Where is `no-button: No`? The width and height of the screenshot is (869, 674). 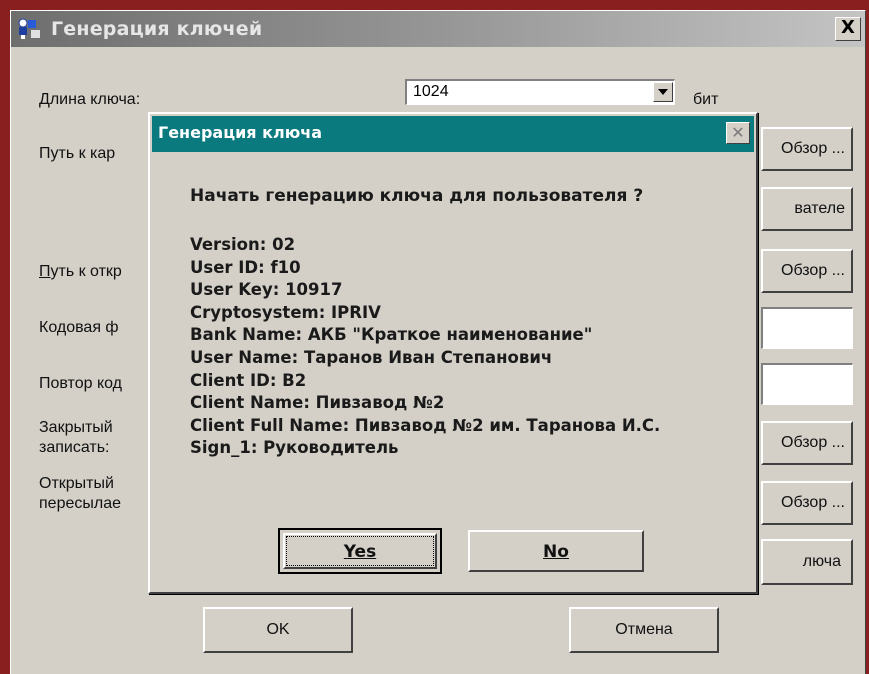 no-button: No is located at coordinates (556, 551).